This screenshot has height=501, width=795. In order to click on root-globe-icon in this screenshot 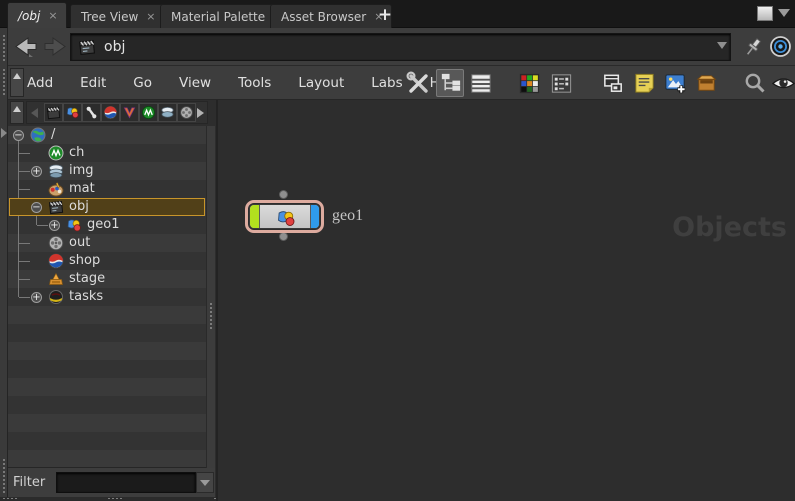, I will do `click(38, 135)`.